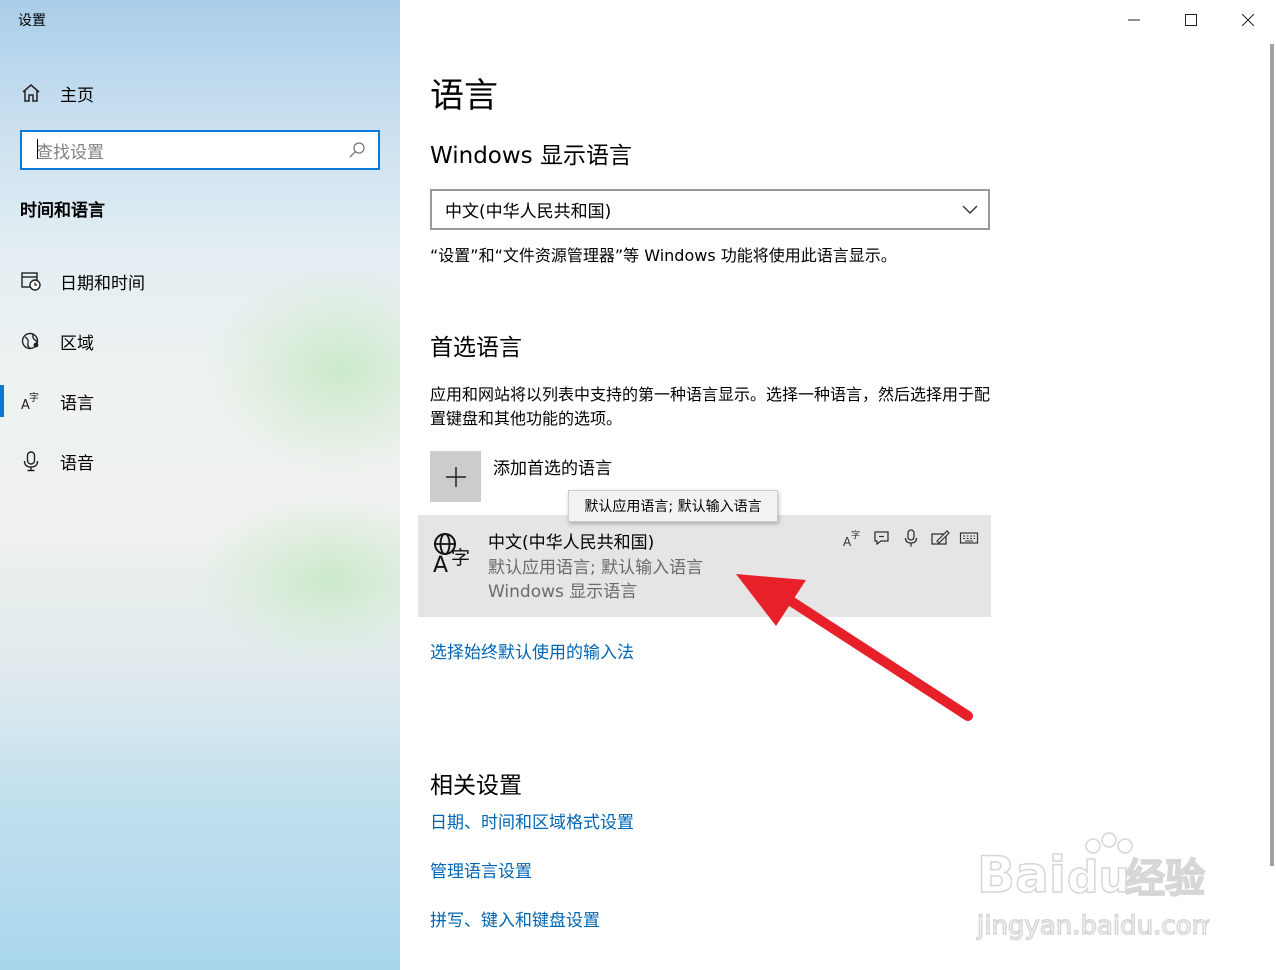 The image size is (1276, 970). Describe the element at coordinates (1093, 926) in the screenshot. I see `svg-text: jingyan.baidu.com` at that location.